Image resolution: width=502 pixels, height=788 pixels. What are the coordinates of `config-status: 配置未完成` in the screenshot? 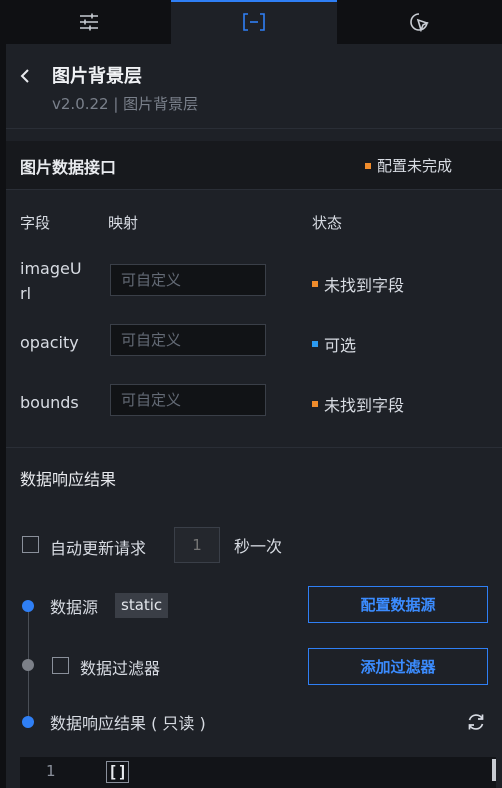 It's located at (408, 165).